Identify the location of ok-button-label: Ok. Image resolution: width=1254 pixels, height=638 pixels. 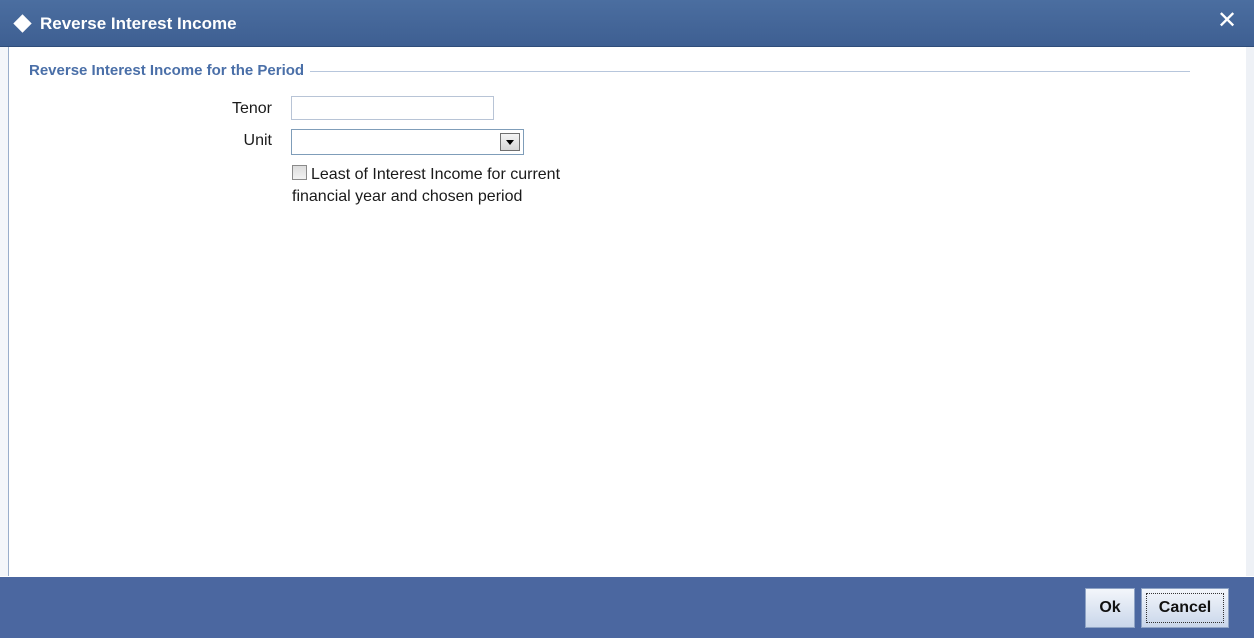
(1110, 607).